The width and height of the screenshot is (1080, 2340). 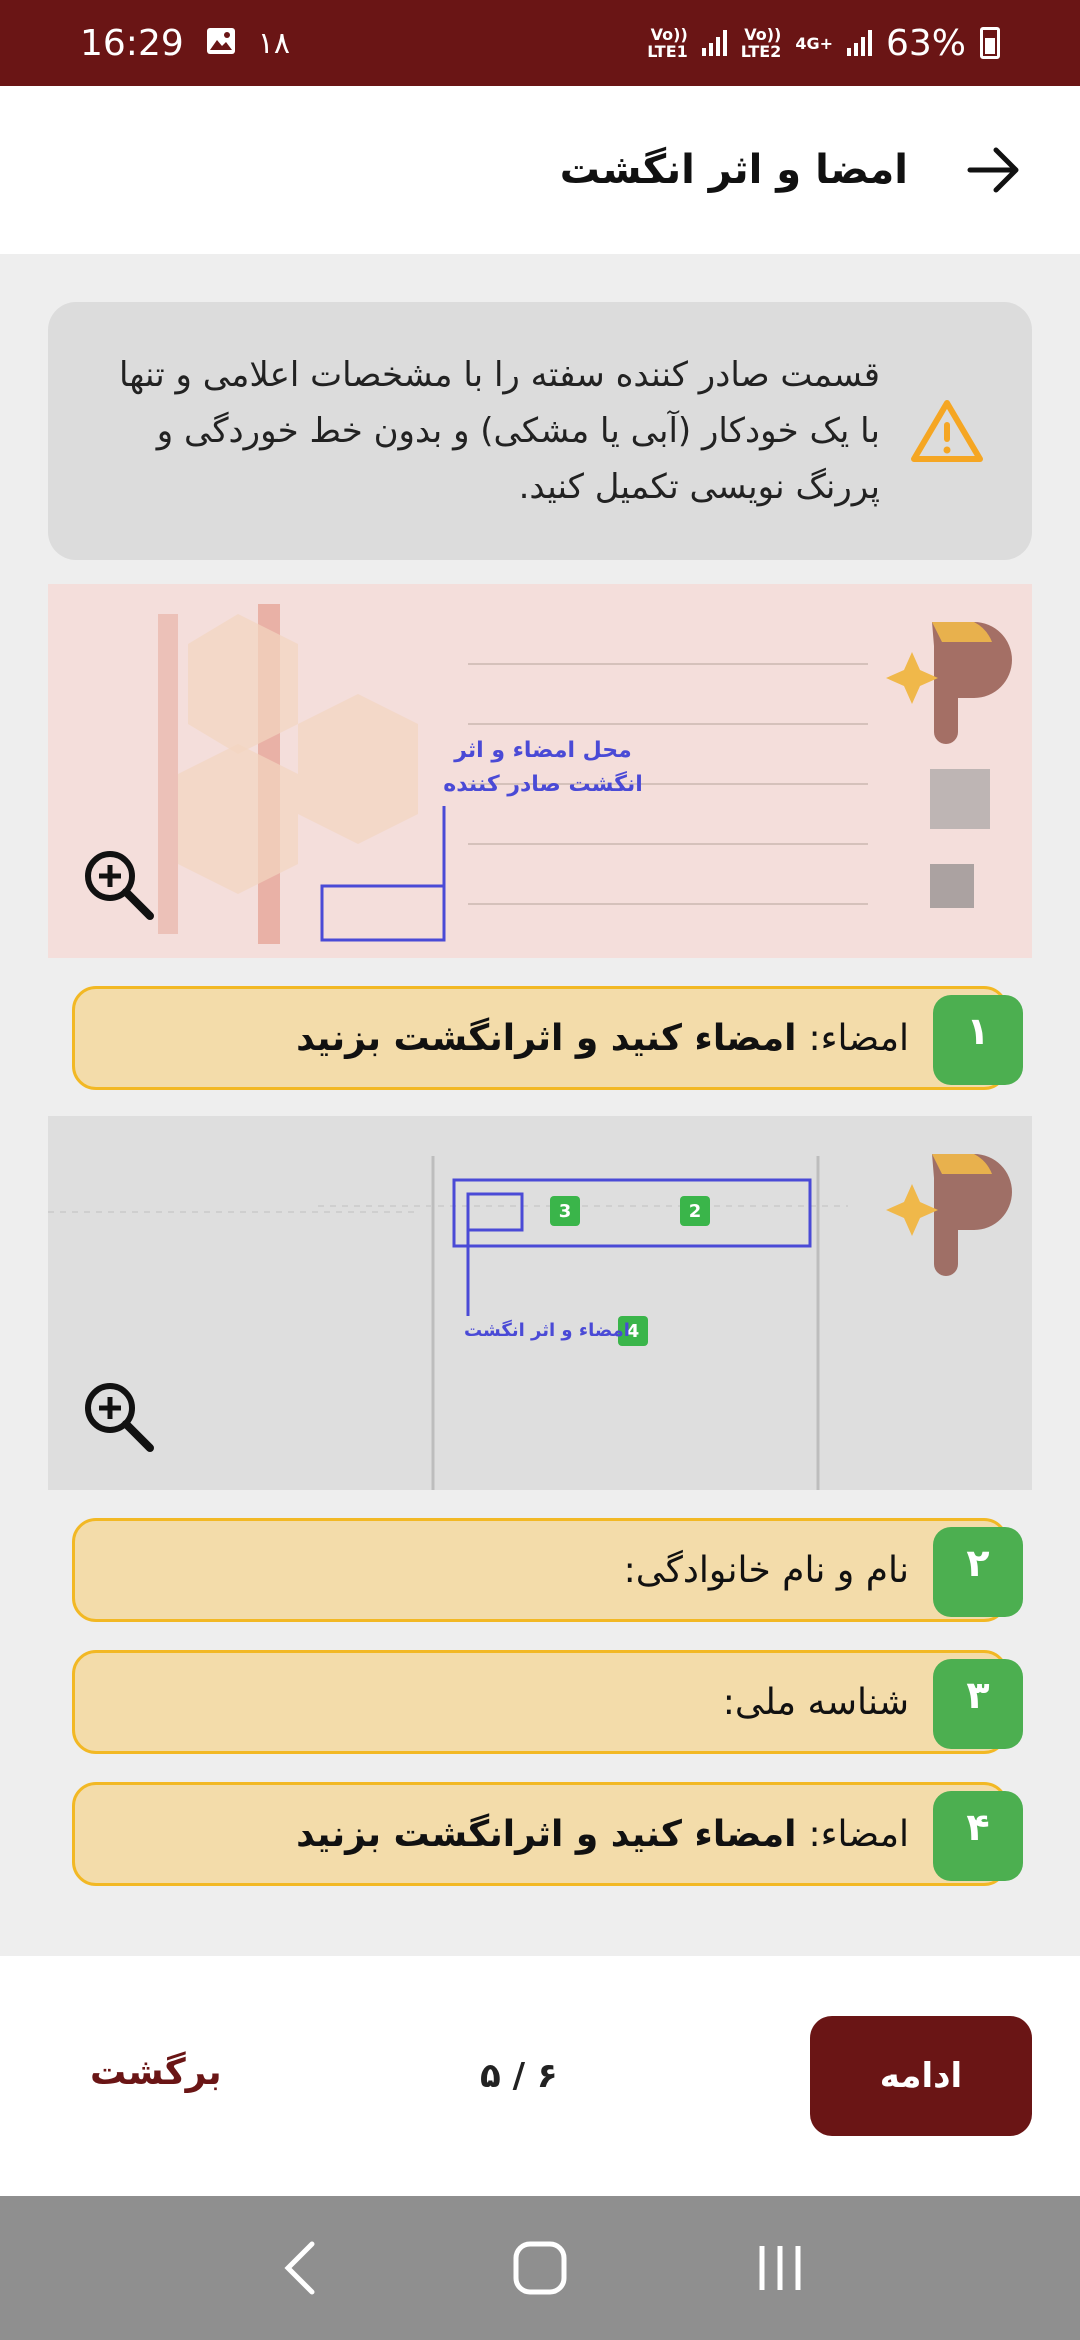 I want to click on warning-icon, so click(x=947, y=431).